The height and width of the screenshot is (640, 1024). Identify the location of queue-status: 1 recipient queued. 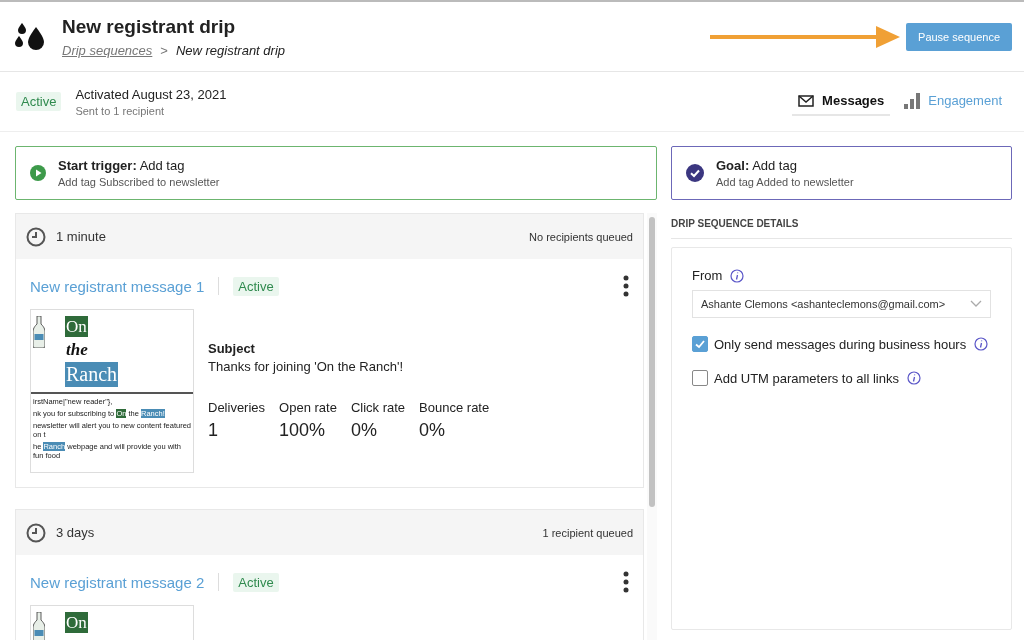
(587, 532).